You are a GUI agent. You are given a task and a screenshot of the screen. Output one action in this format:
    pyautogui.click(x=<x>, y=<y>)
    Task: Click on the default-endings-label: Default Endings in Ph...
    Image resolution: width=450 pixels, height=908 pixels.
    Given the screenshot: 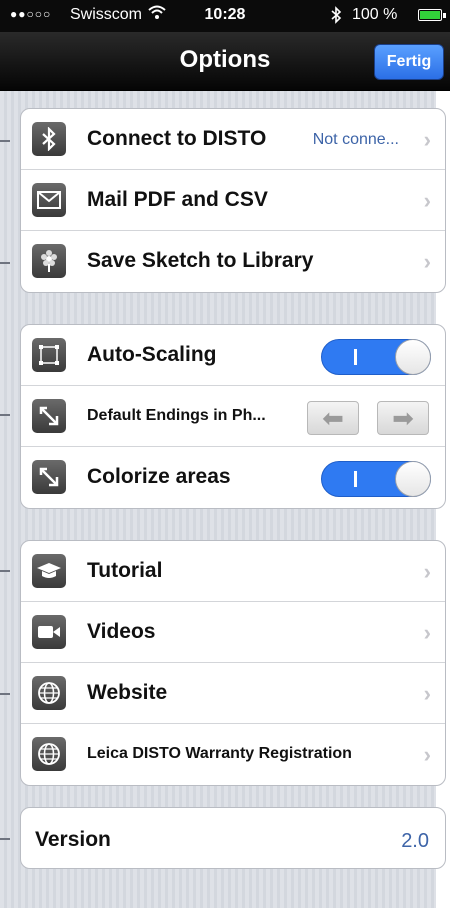 What is the action you would take?
    pyautogui.click(x=176, y=415)
    